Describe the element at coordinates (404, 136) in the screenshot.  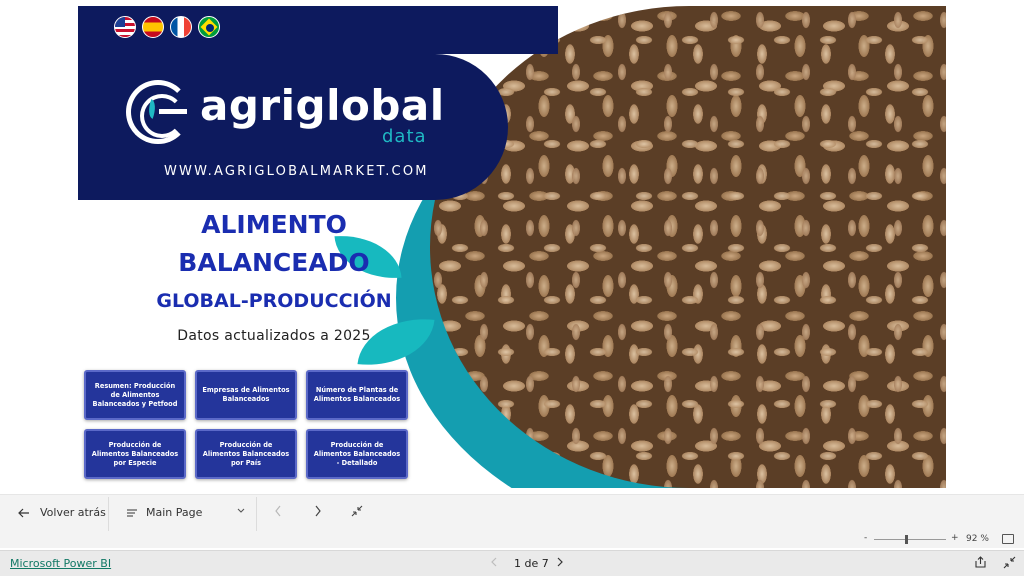
I see `logo-subtitle: data` at that location.